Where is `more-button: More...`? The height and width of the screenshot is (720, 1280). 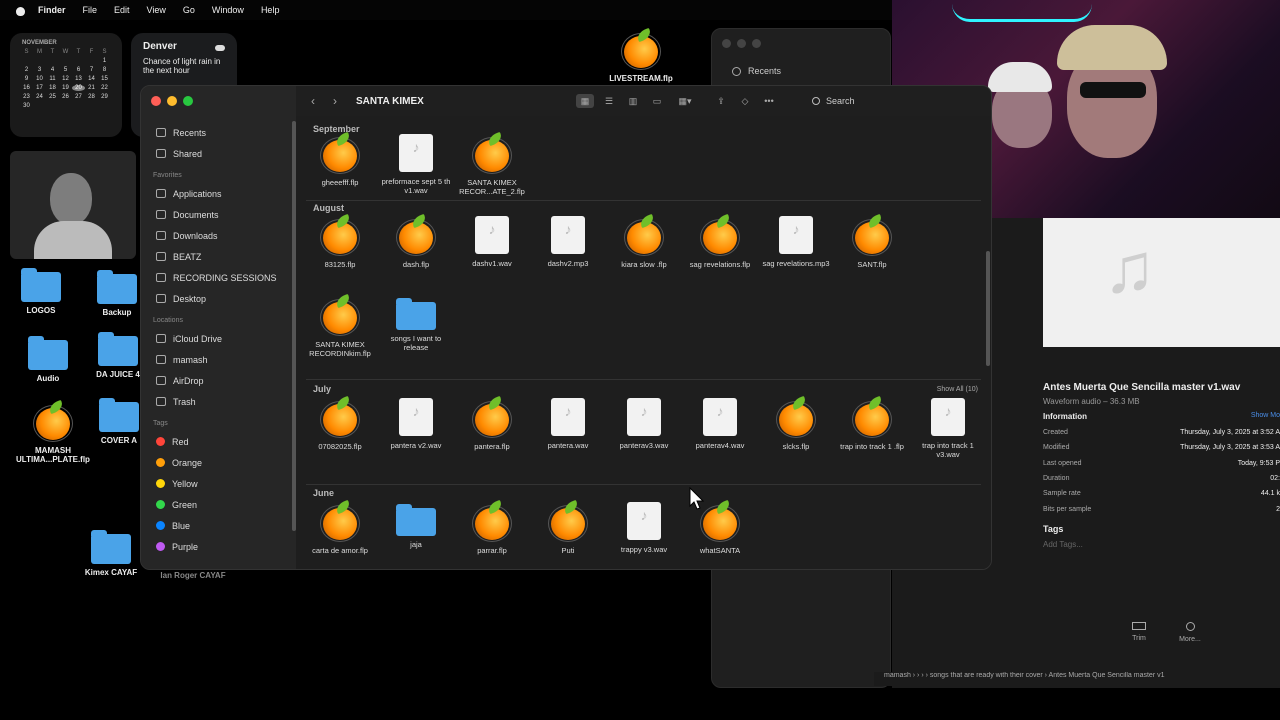 more-button: More... is located at coordinates (1190, 632).